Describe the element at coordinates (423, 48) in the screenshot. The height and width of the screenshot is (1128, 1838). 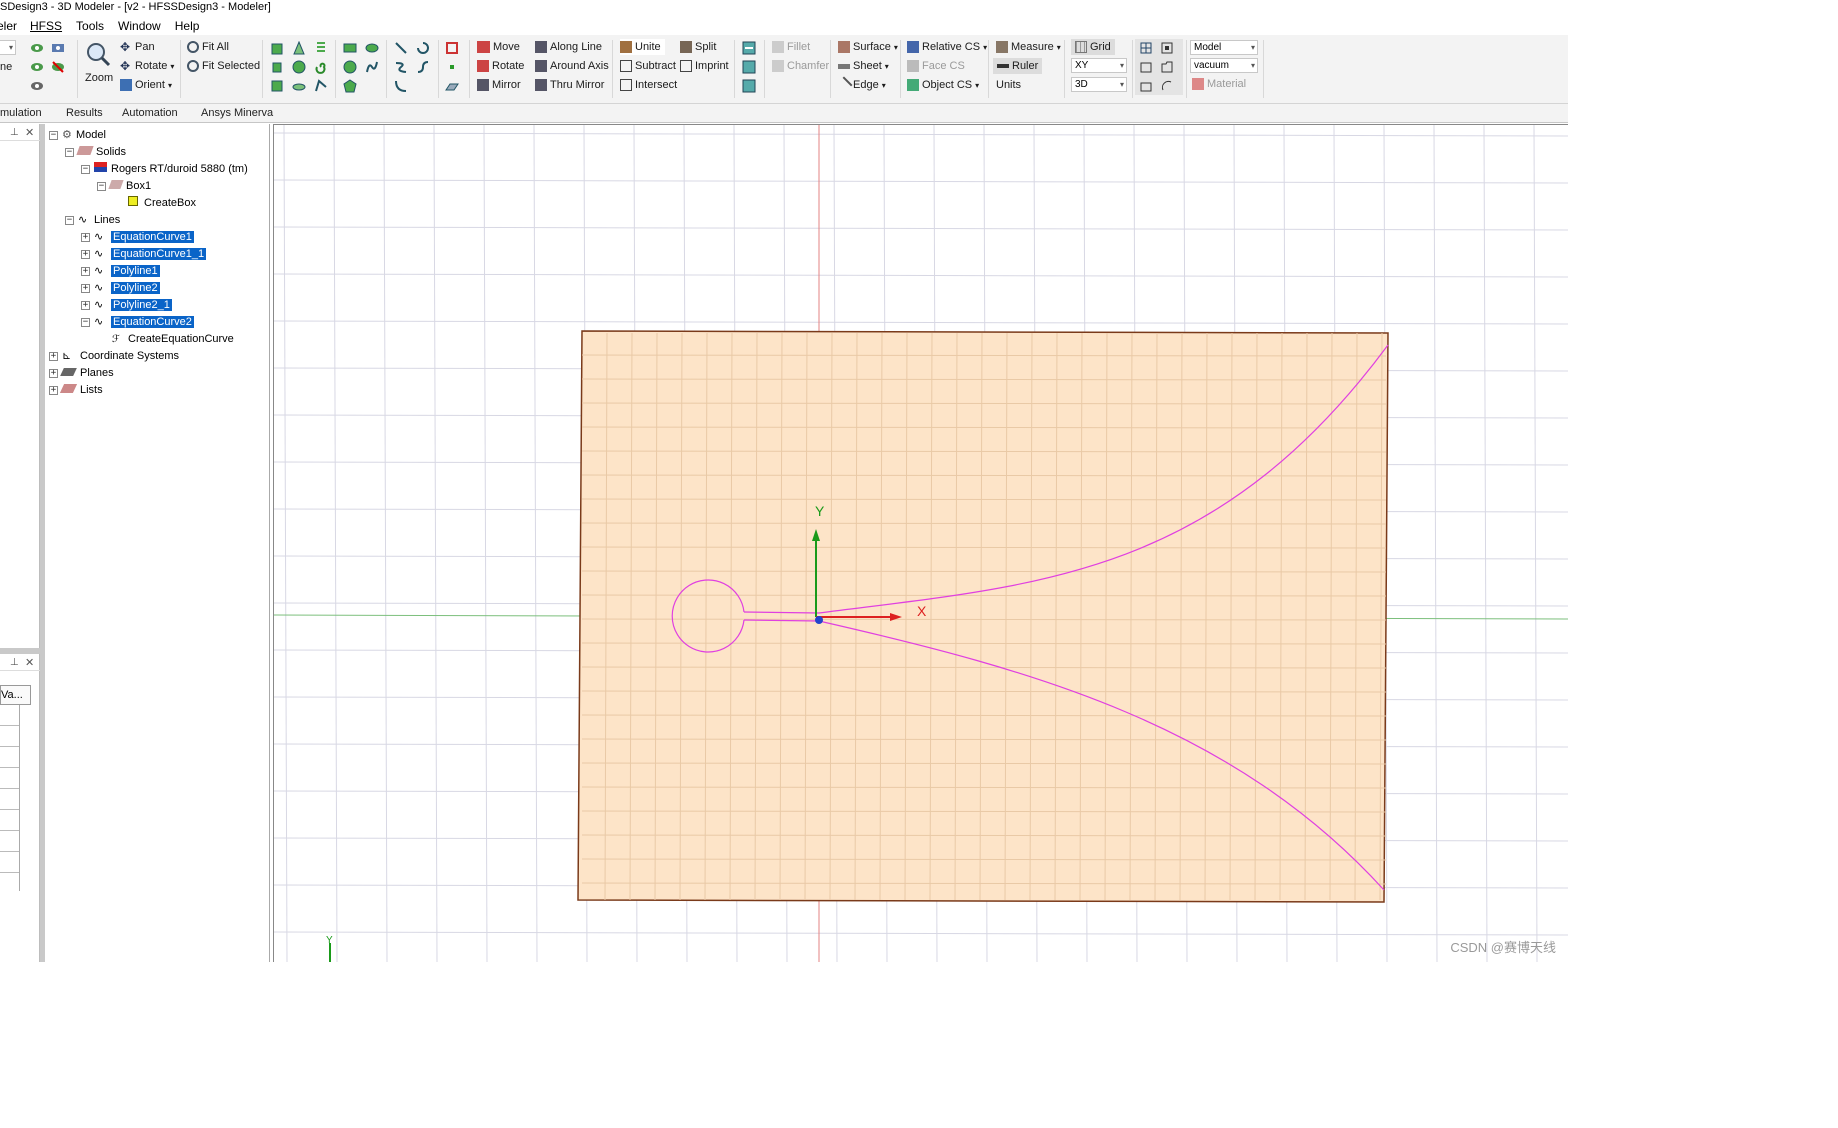
I see `center-arc-icon` at that location.